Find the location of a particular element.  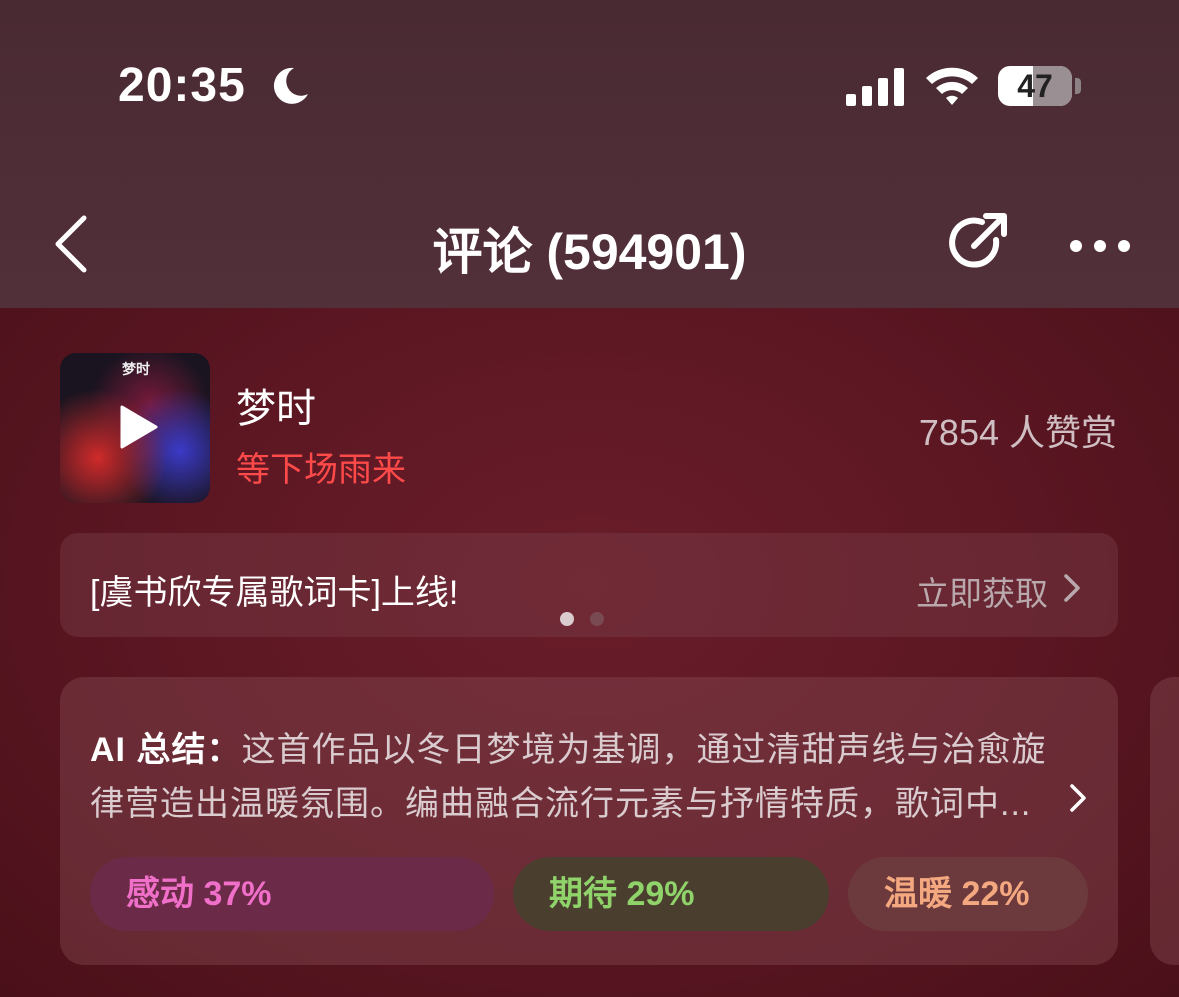

banner-text: [虞书欣专属歌词卡]上线! is located at coordinates (274, 593).